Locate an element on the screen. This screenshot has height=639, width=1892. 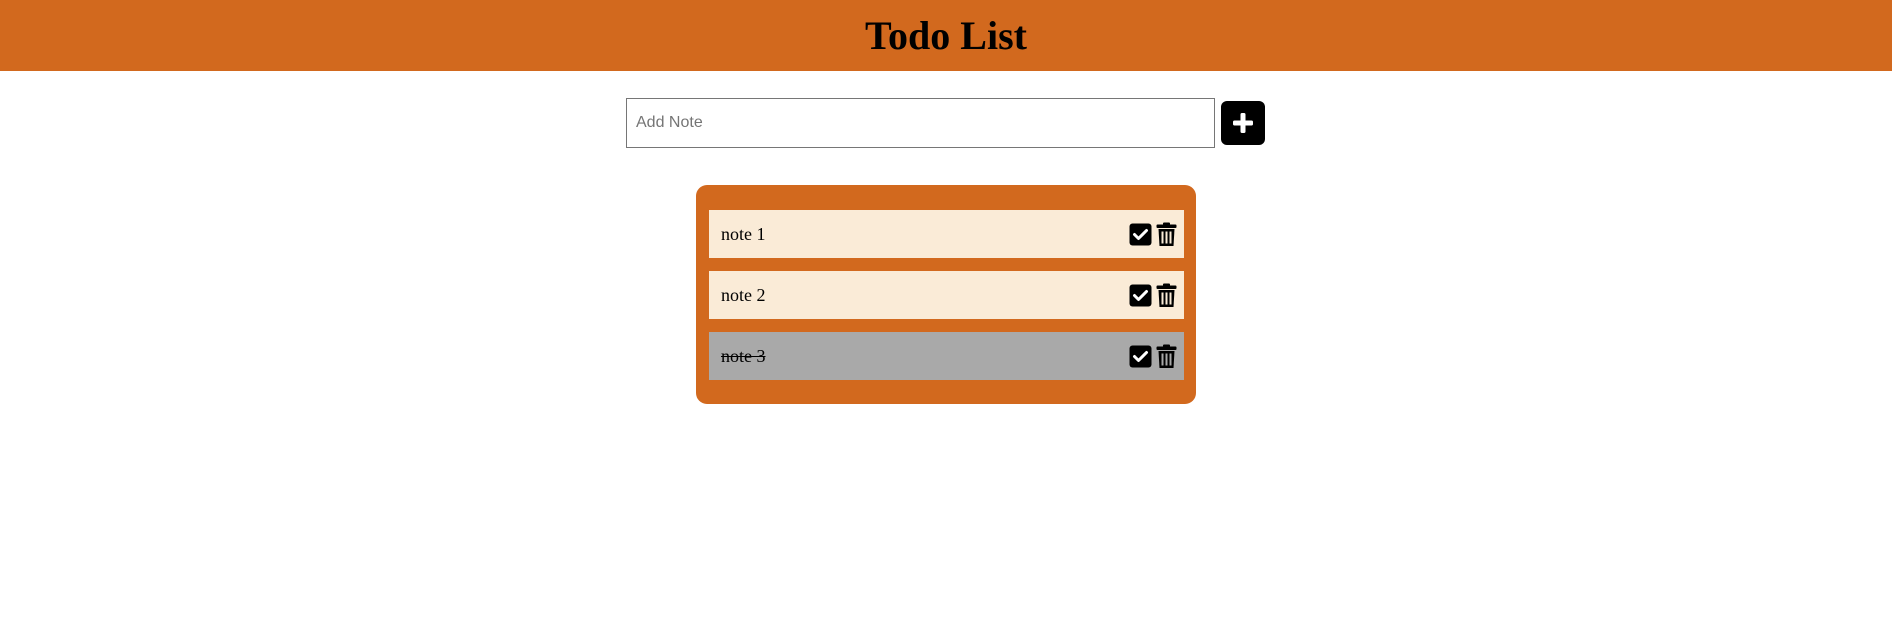
add-note-button is located at coordinates (1243, 123).